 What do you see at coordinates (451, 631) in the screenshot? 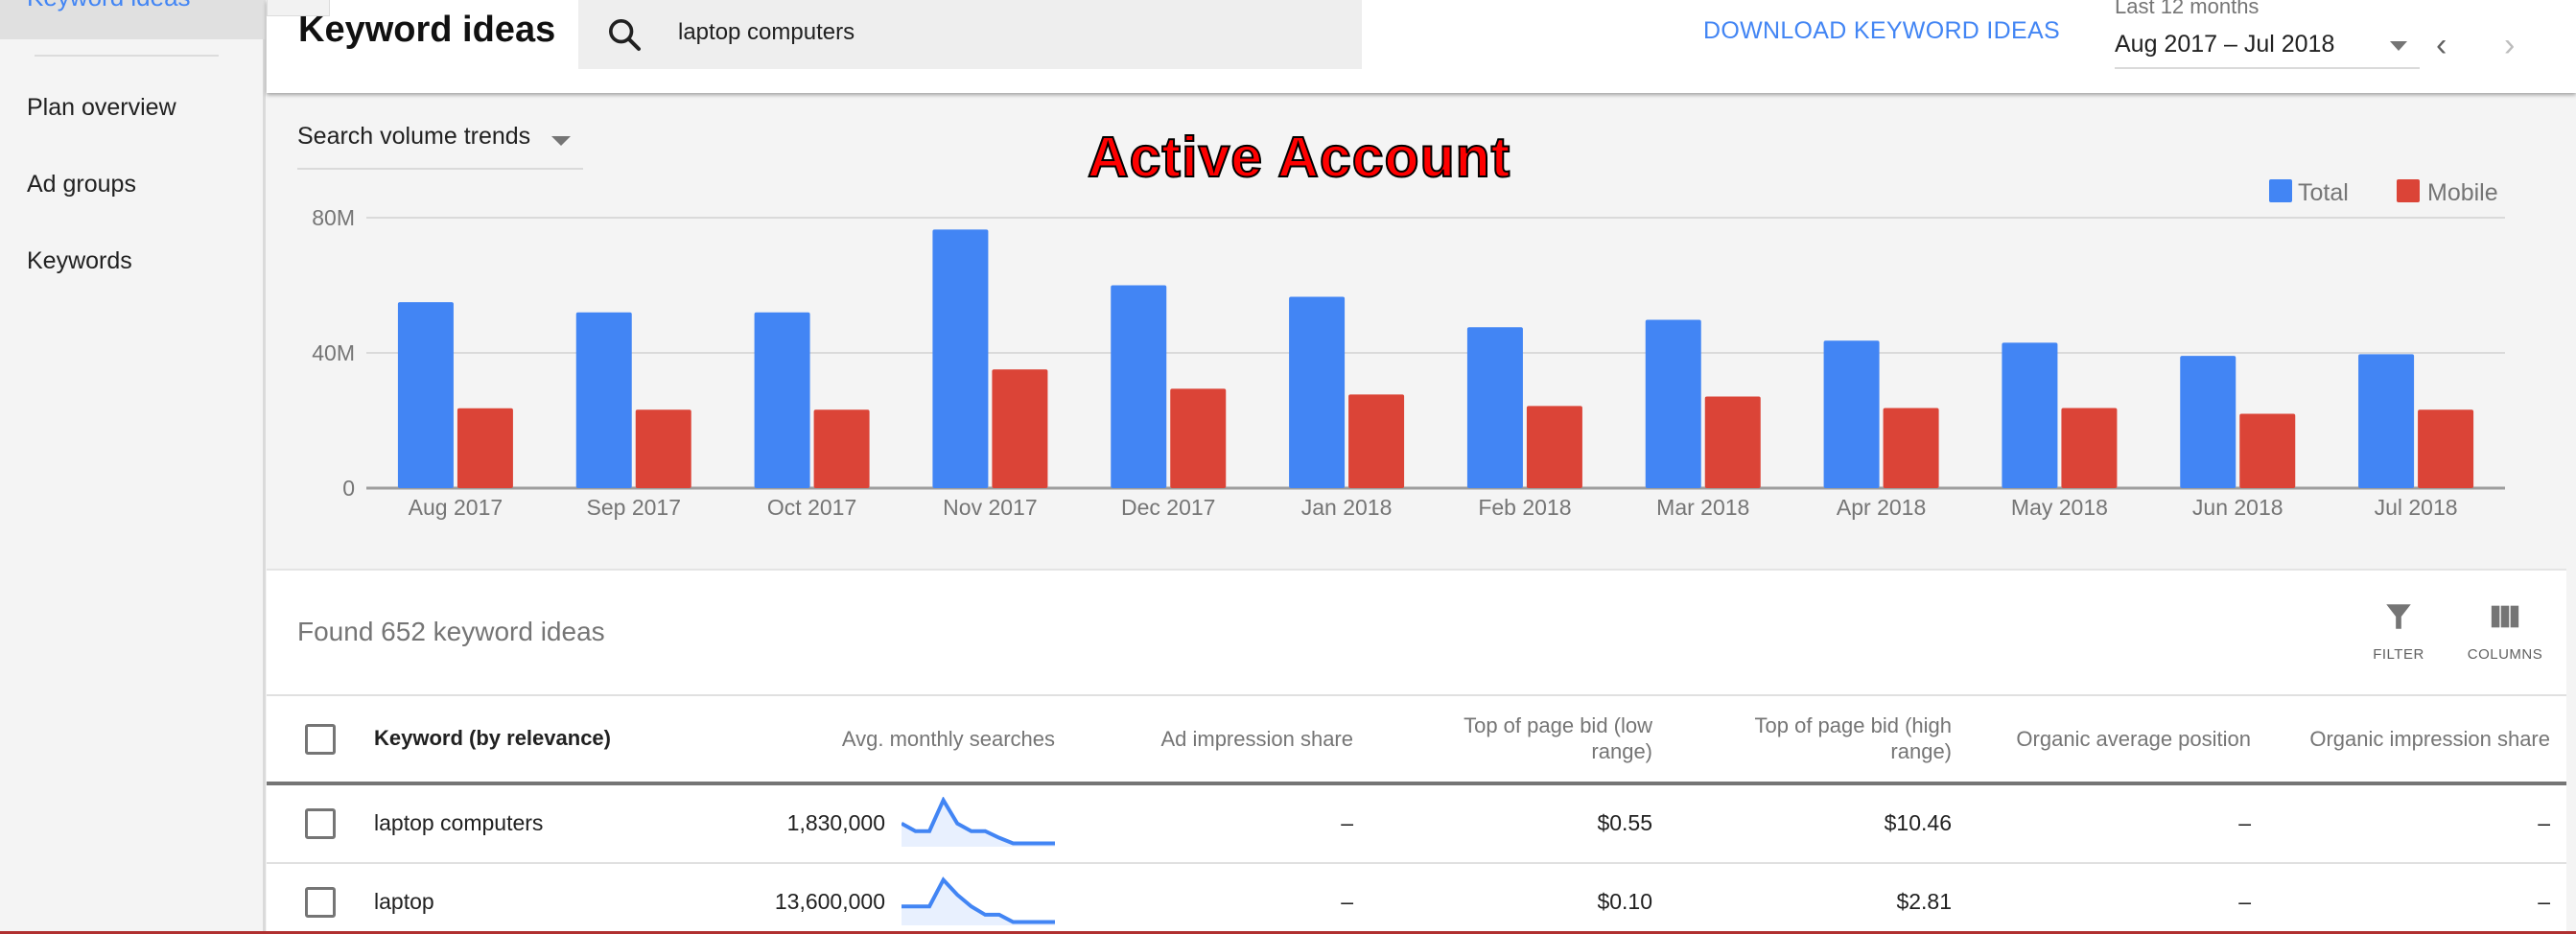
I see `results-count: Found 652 keyword ideas` at bounding box center [451, 631].